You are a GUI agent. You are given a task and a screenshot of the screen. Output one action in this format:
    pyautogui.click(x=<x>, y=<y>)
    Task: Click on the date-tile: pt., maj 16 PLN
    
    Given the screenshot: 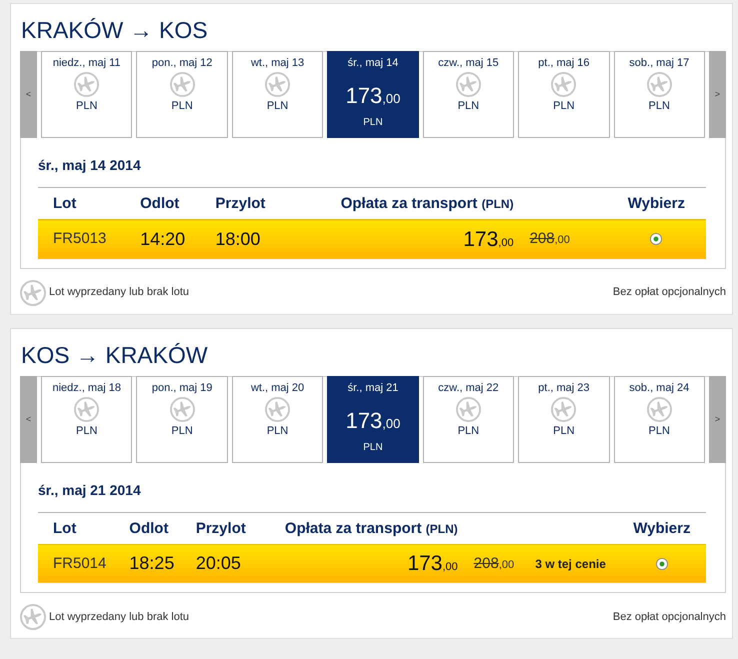 What is the action you would take?
    pyautogui.click(x=564, y=94)
    